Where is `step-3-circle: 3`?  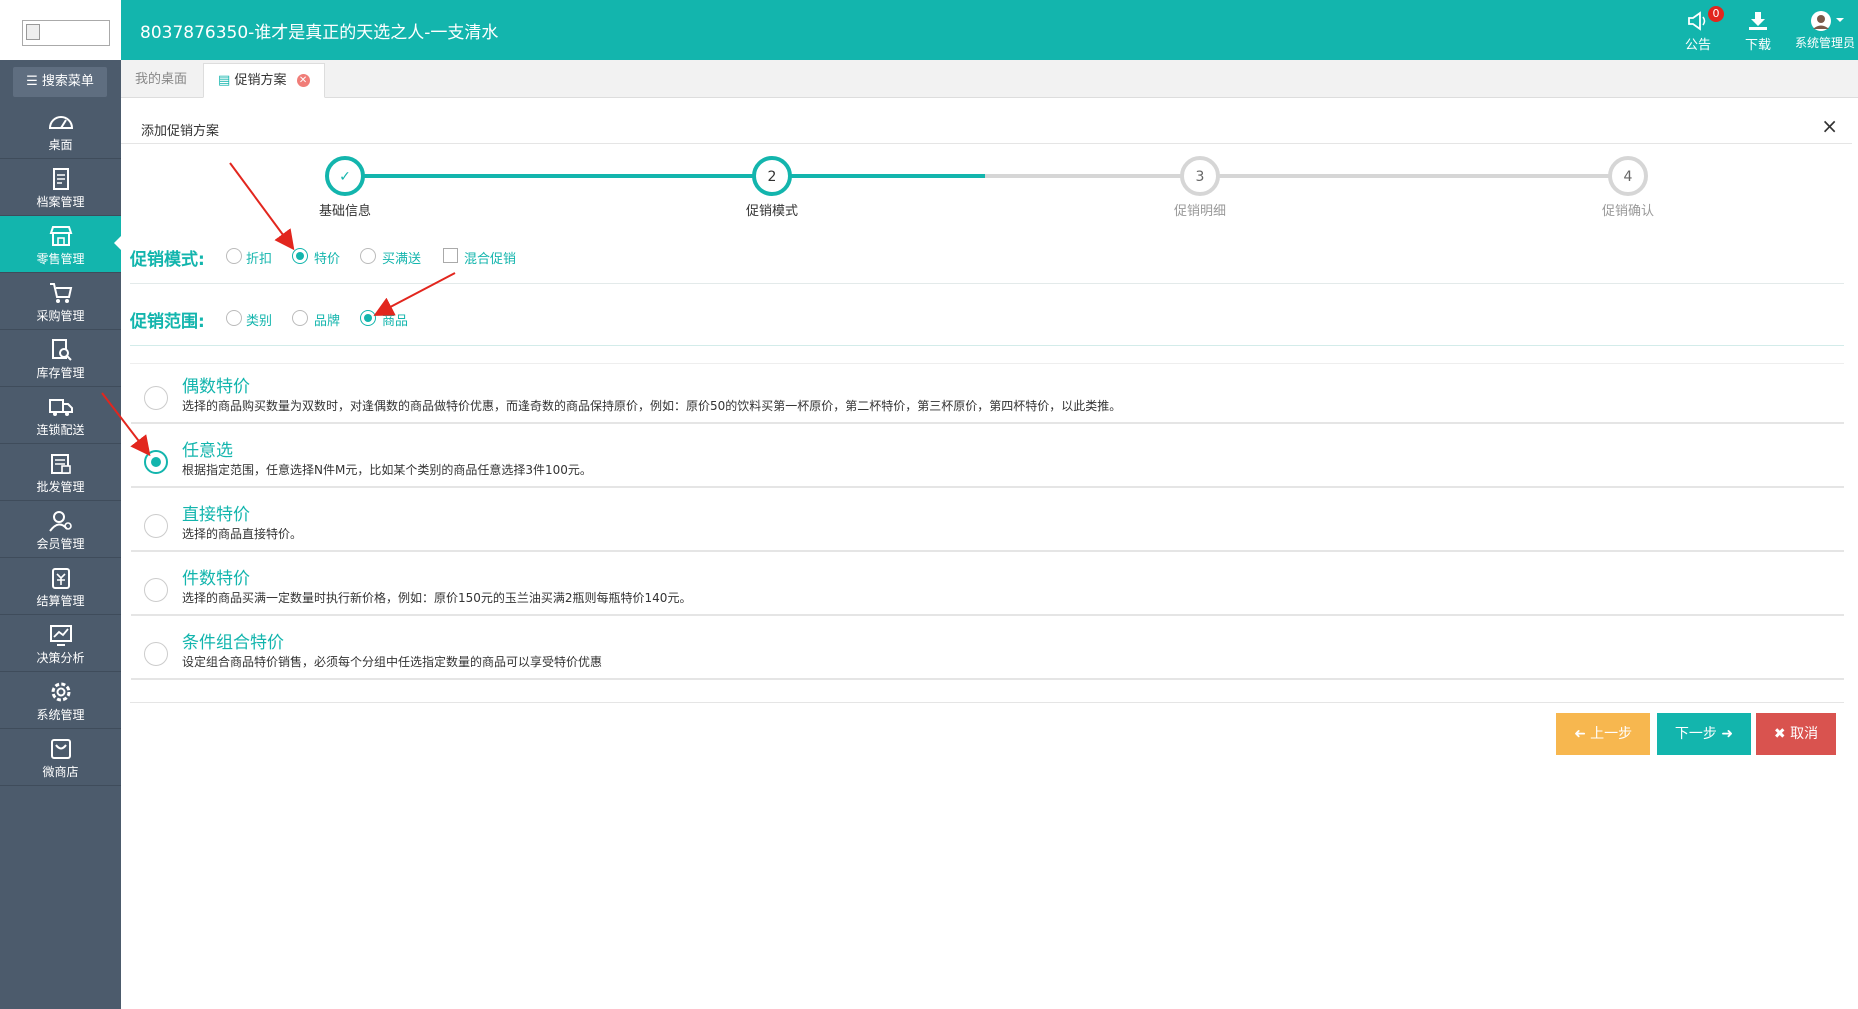
step-3-circle: 3 is located at coordinates (1200, 176).